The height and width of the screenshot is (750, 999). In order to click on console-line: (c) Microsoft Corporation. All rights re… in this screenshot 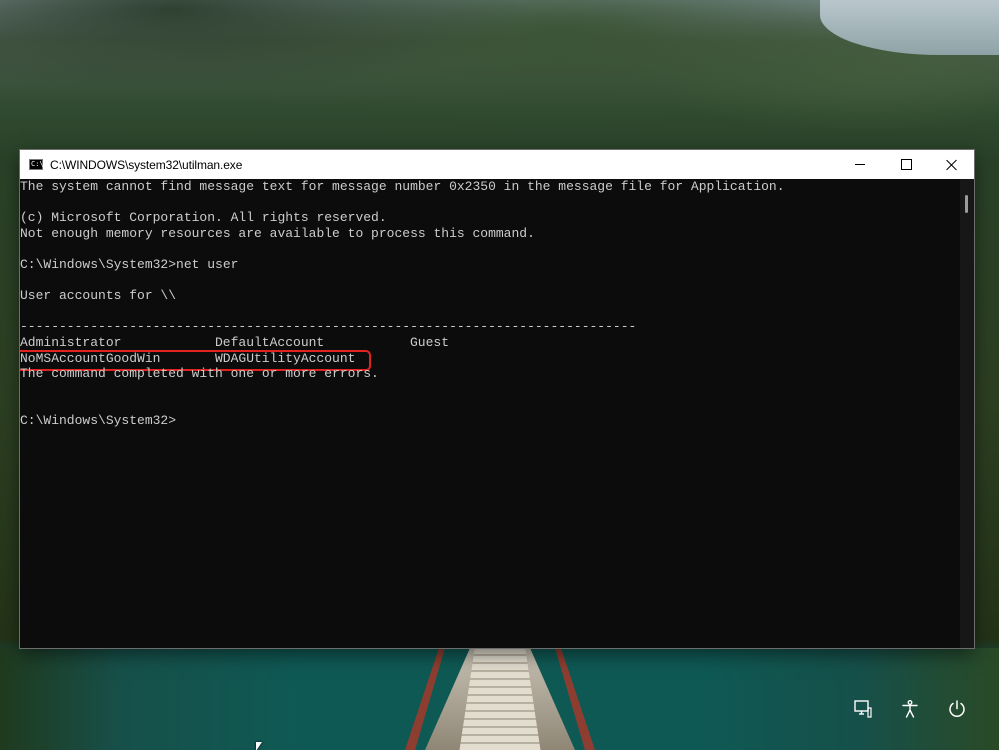, I will do `click(203, 217)`.